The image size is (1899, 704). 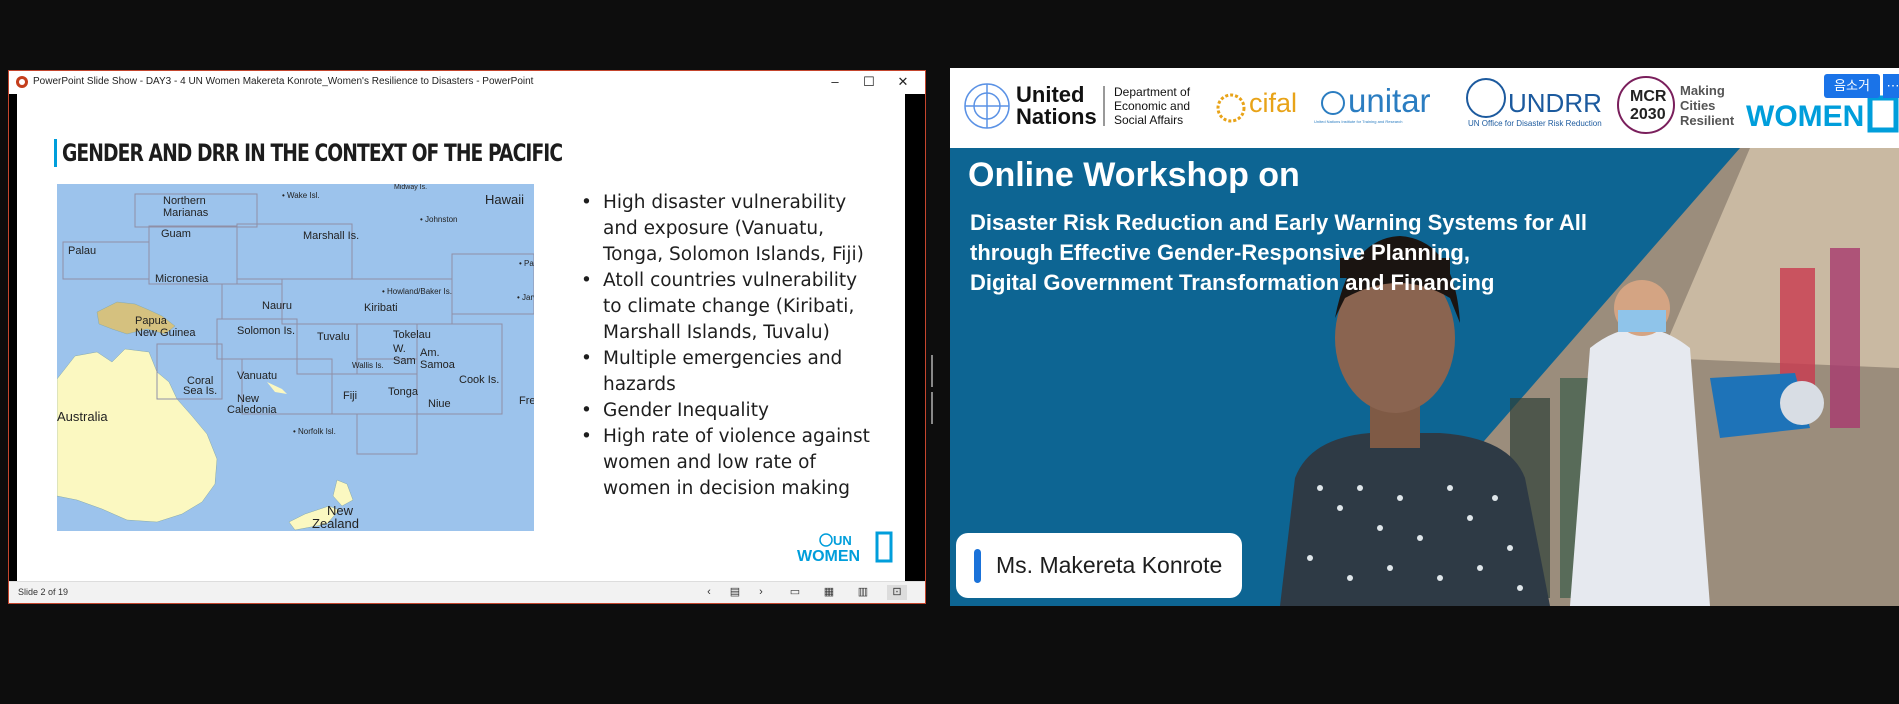 What do you see at coordinates (1333, 103) in the screenshot?
I see `unitar-globe-icon` at bounding box center [1333, 103].